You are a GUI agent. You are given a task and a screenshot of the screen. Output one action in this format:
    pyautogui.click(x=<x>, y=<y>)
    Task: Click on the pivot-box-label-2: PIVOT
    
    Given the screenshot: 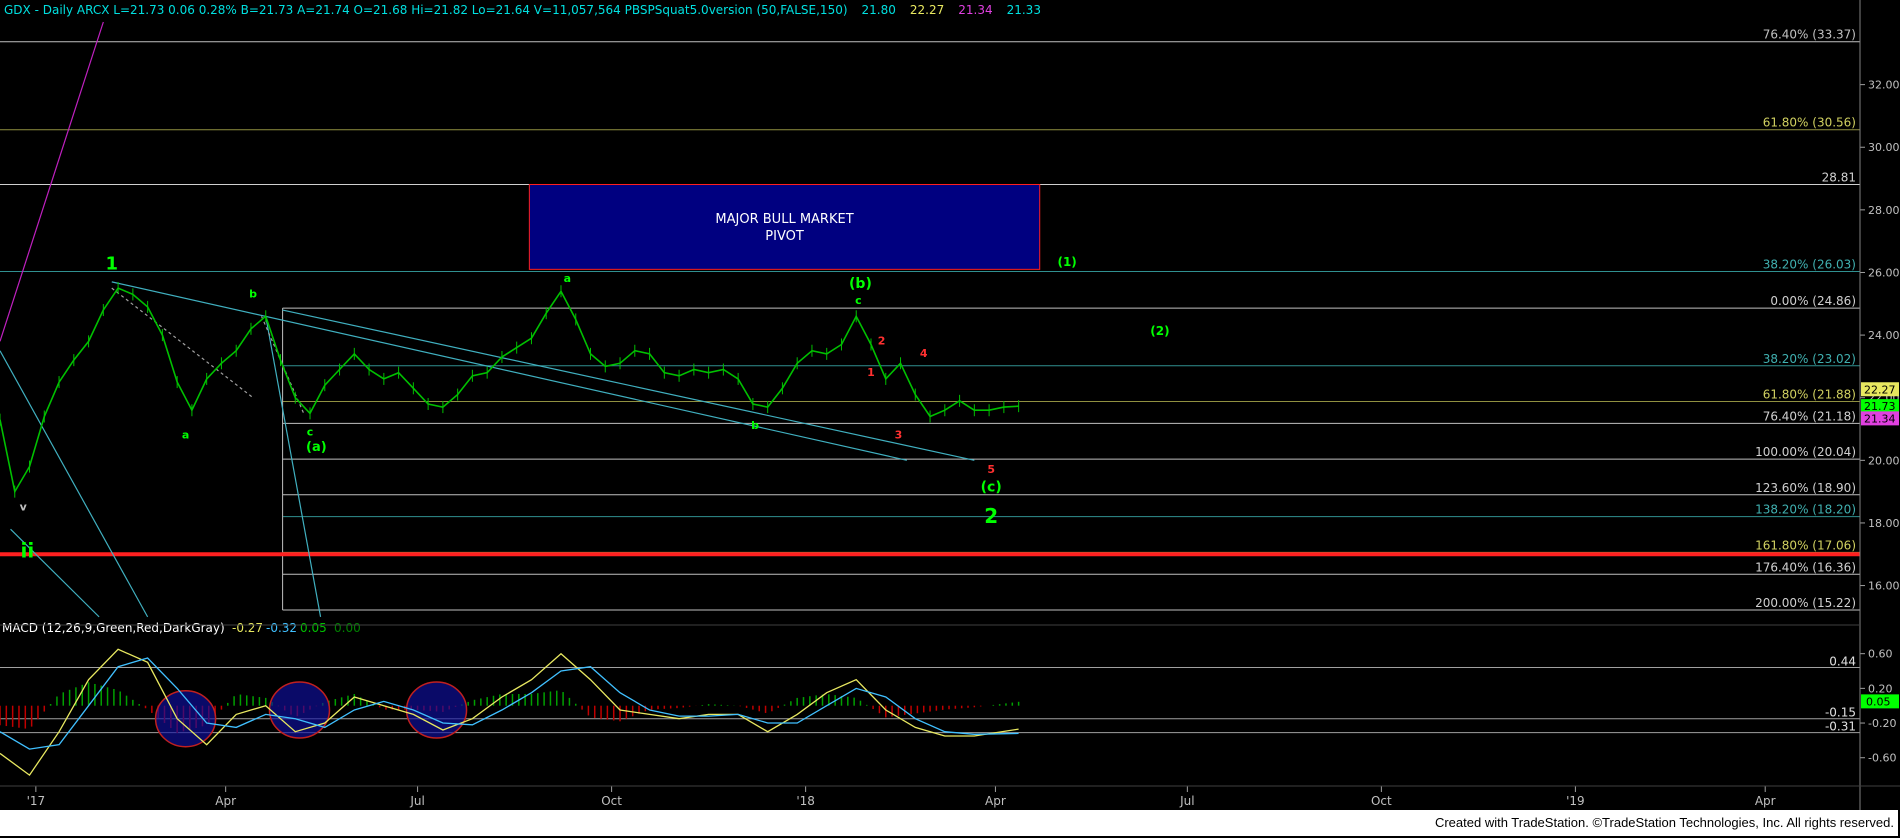 What is the action you would take?
    pyautogui.click(x=784, y=236)
    